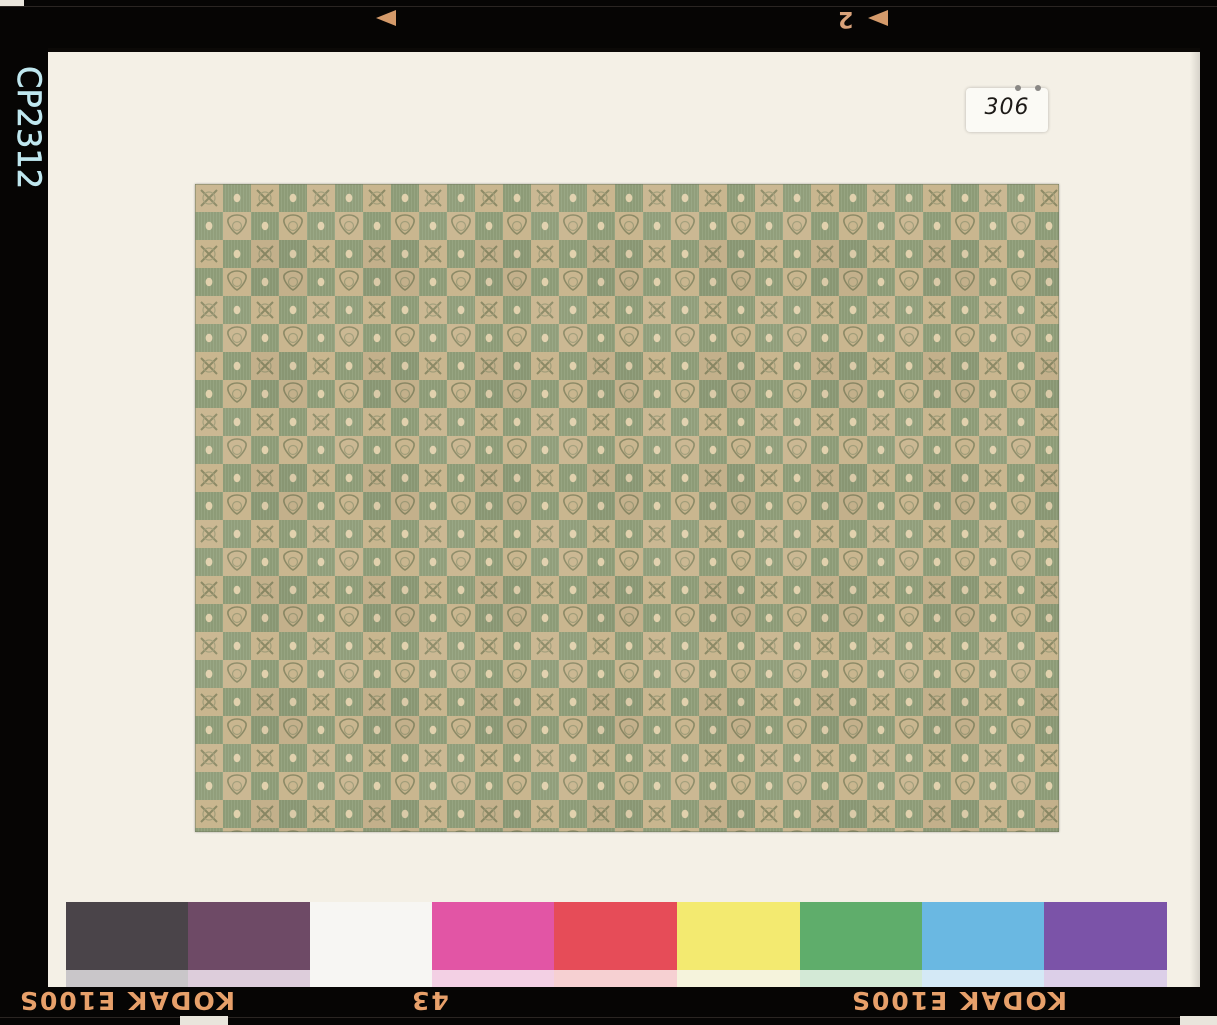 Image resolution: width=1217 pixels, height=1025 pixels. What do you see at coordinates (429, 1000) in the screenshot?
I see `film-frame-number: 43` at bounding box center [429, 1000].